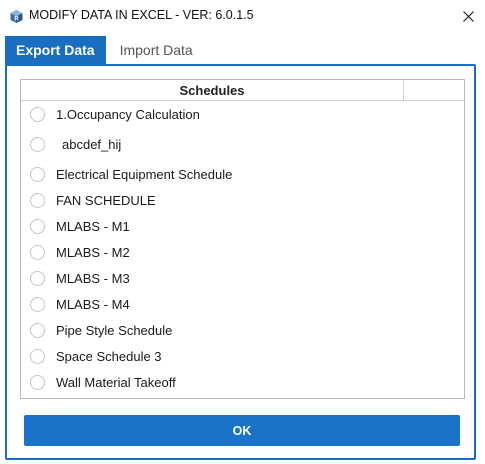 This screenshot has height=464, width=485. Describe the element at coordinates (242, 356) in the screenshot. I see `schedule-row: Space Schedule 3` at that location.